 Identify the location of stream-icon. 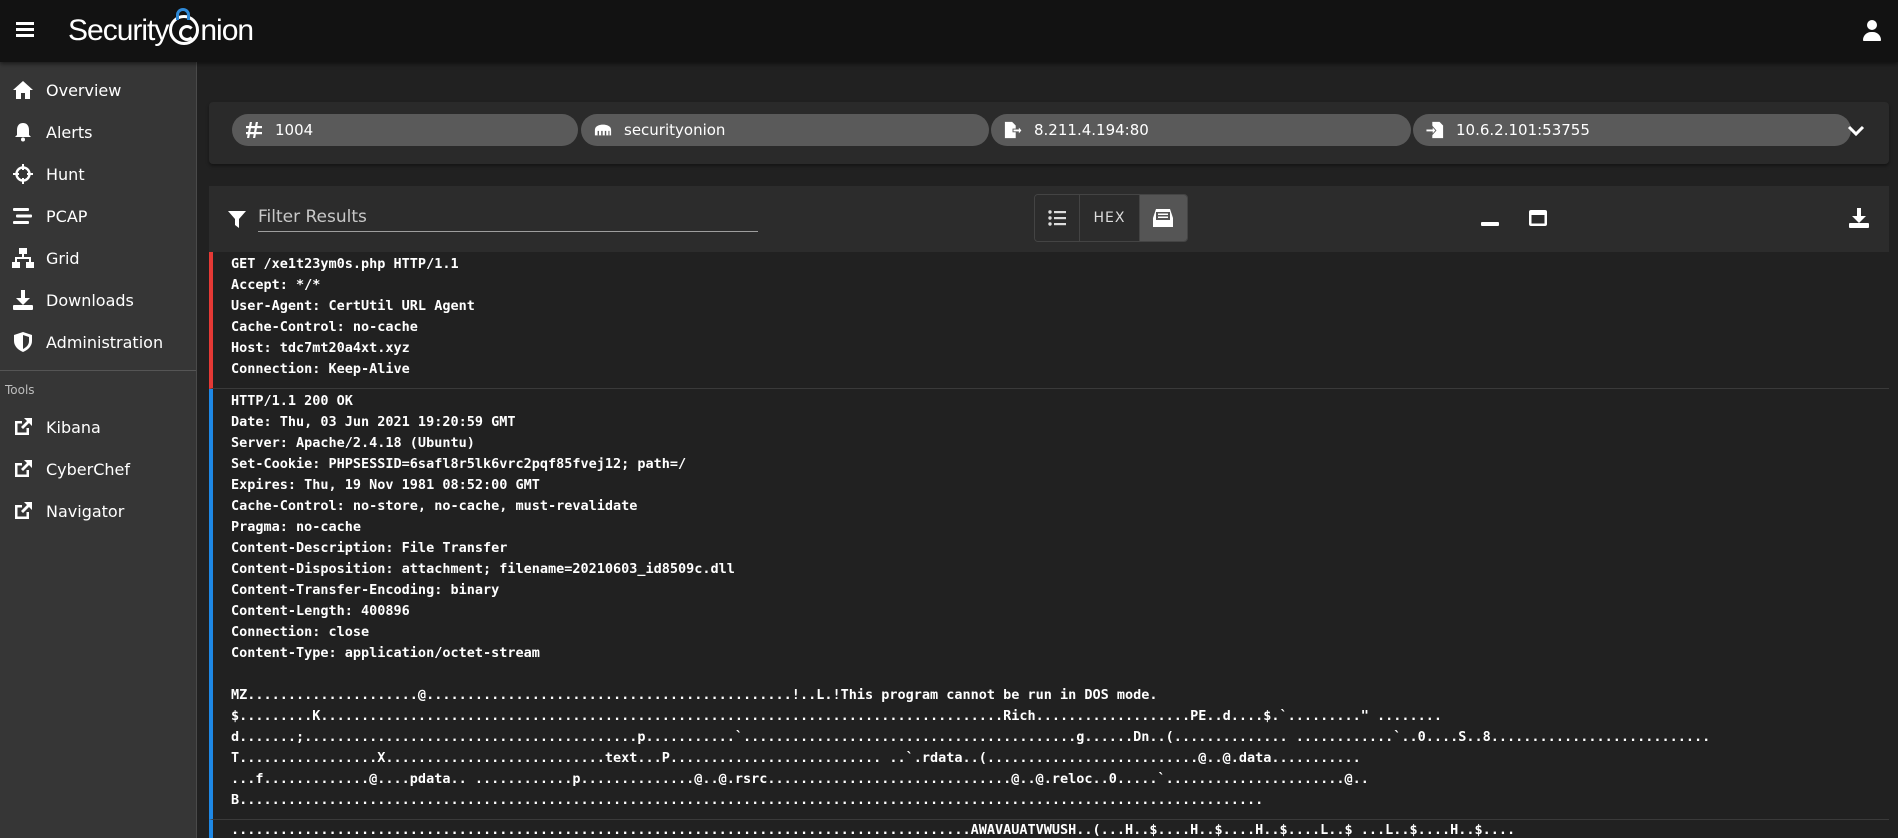
(23, 216).